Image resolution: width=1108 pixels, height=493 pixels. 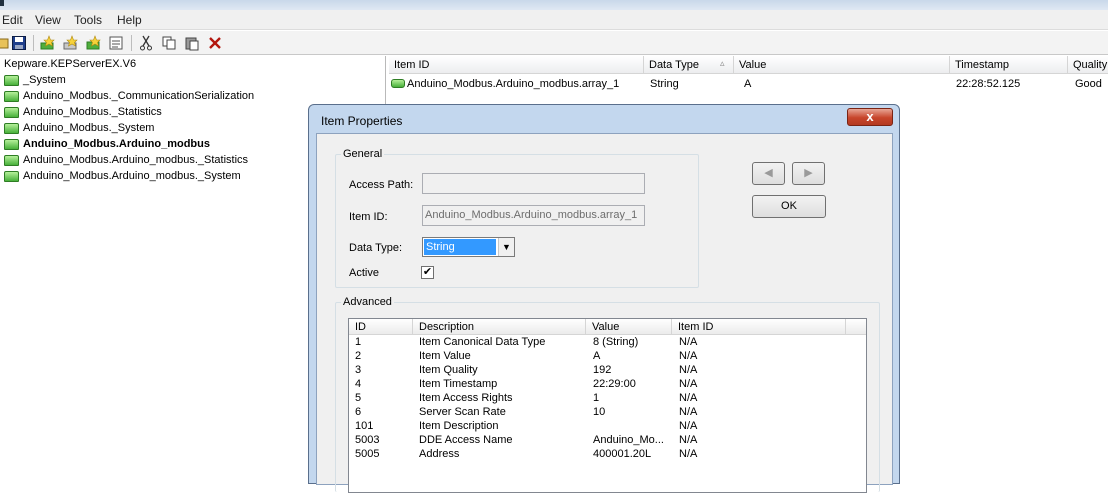 What do you see at coordinates (367, 302) in the screenshot?
I see `advanced-group-title: Advanced` at bounding box center [367, 302].